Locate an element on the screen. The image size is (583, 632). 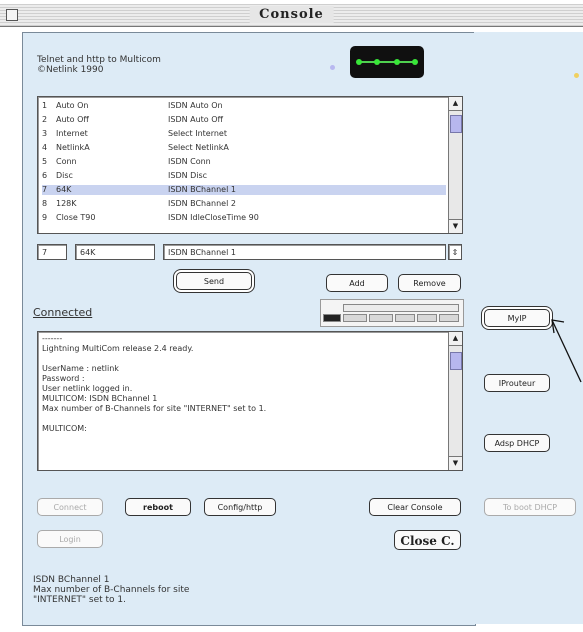
command-list-row: 7 64K ISDN BChannel 1 is located at coordinates (244, 190).